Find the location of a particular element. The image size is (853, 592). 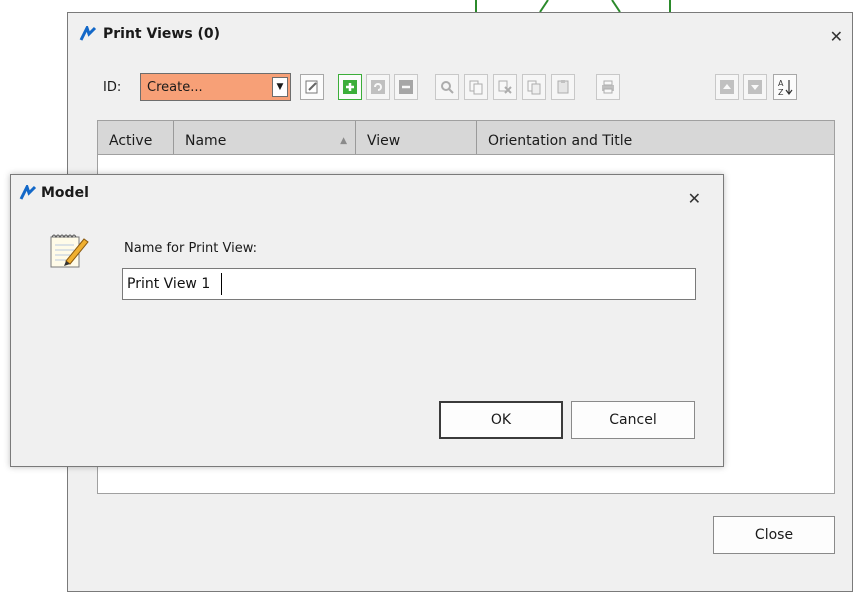

sort-ascending-icon: ▲ is located at coordinates (343, 141).